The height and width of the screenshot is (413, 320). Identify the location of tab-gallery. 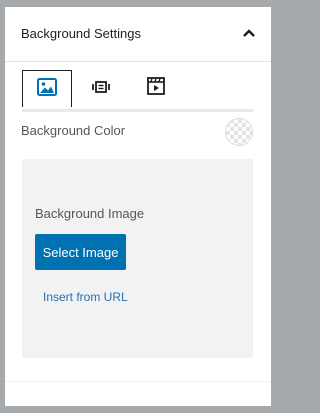
(101, 88).